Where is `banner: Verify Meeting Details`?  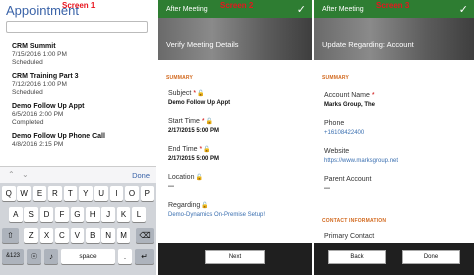 banner: Verify Meeting Details is located at coordinates (235, 39).